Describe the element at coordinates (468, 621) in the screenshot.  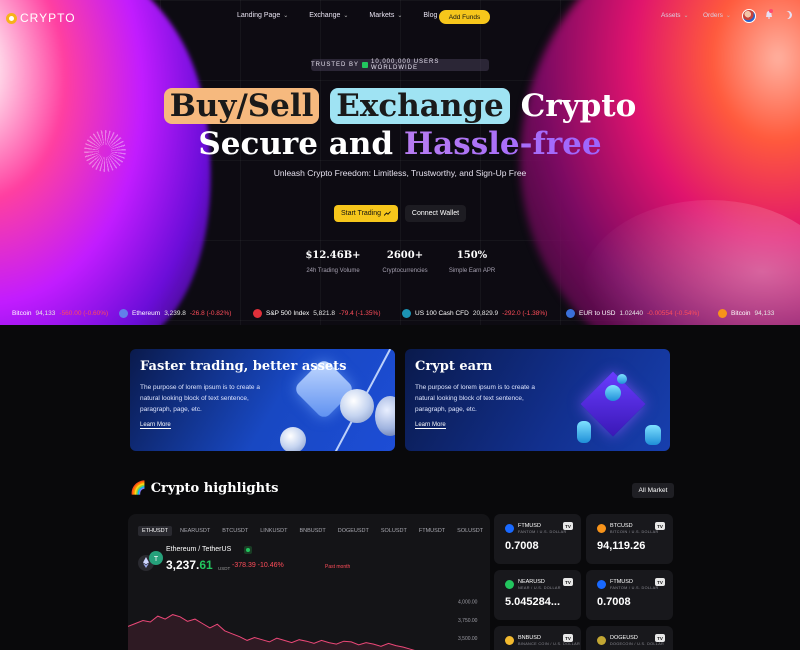
I see `y-tick-label: 3,750.00` at that location.